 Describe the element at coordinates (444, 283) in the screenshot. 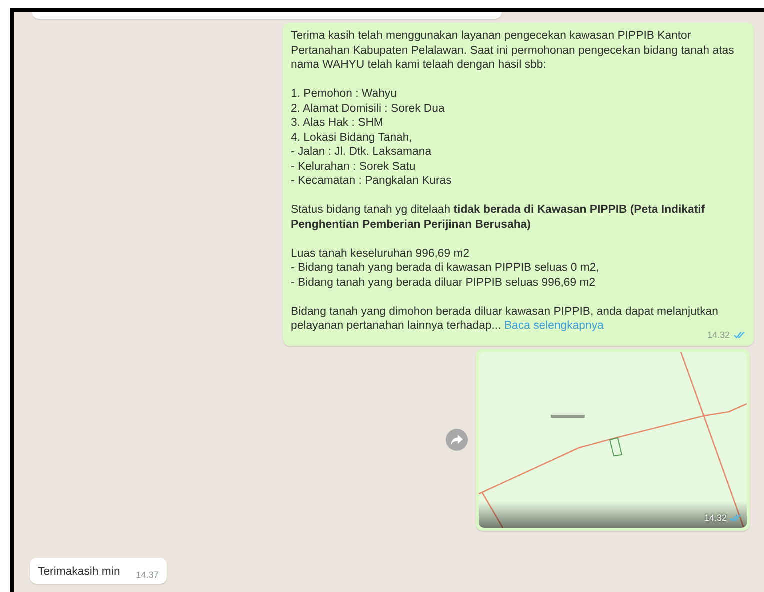

I see `message-text: - Bidang tanah yang berada diluar PIPPIB seluas 996,69 m2` at that location.